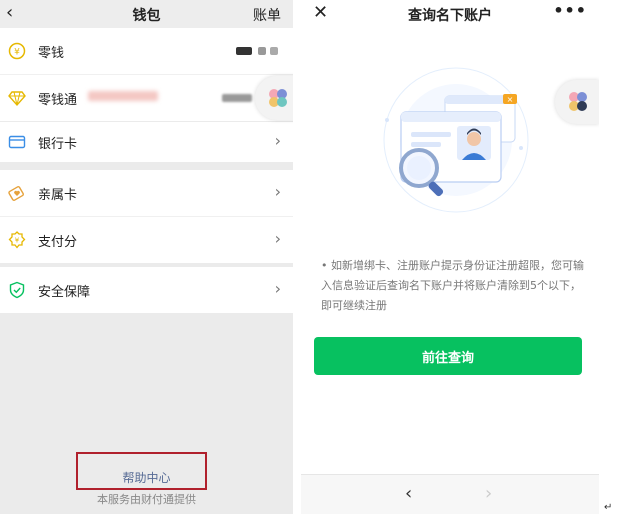 This screenshot has width=622, height=514. I want to click on more-icon: •••, so click(570, 10).